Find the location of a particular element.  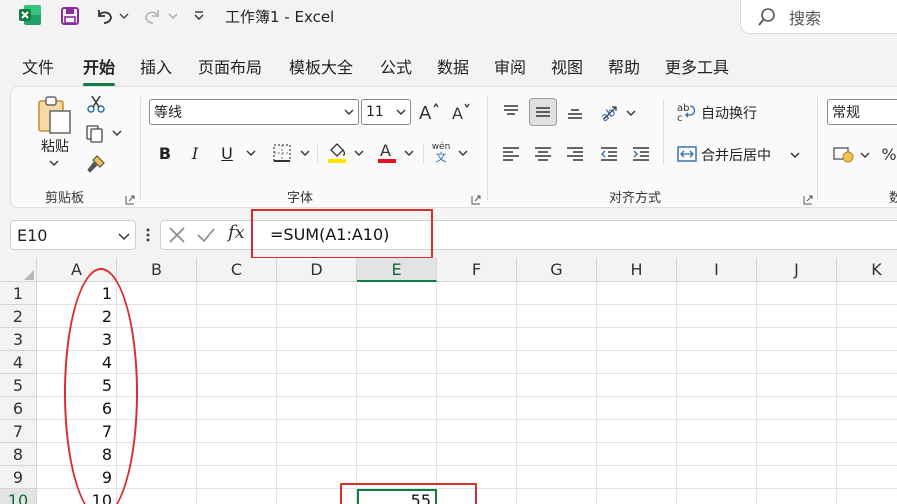

cell-i7 is located at coordinates (717, 431).